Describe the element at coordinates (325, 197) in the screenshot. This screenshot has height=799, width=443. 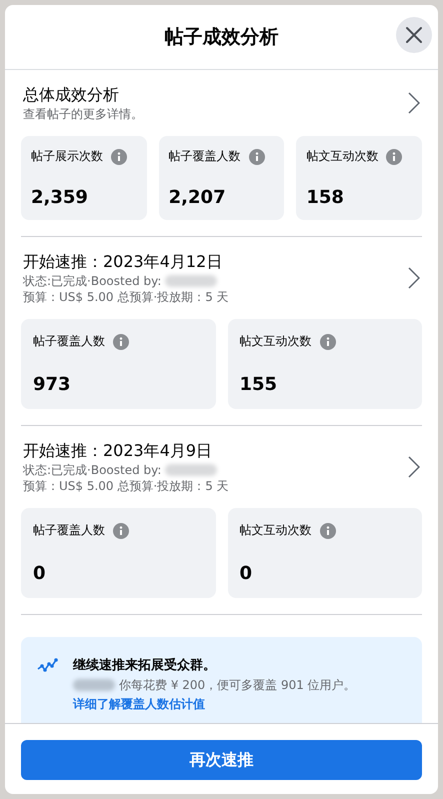
I see `stat-value: 158` at that location.